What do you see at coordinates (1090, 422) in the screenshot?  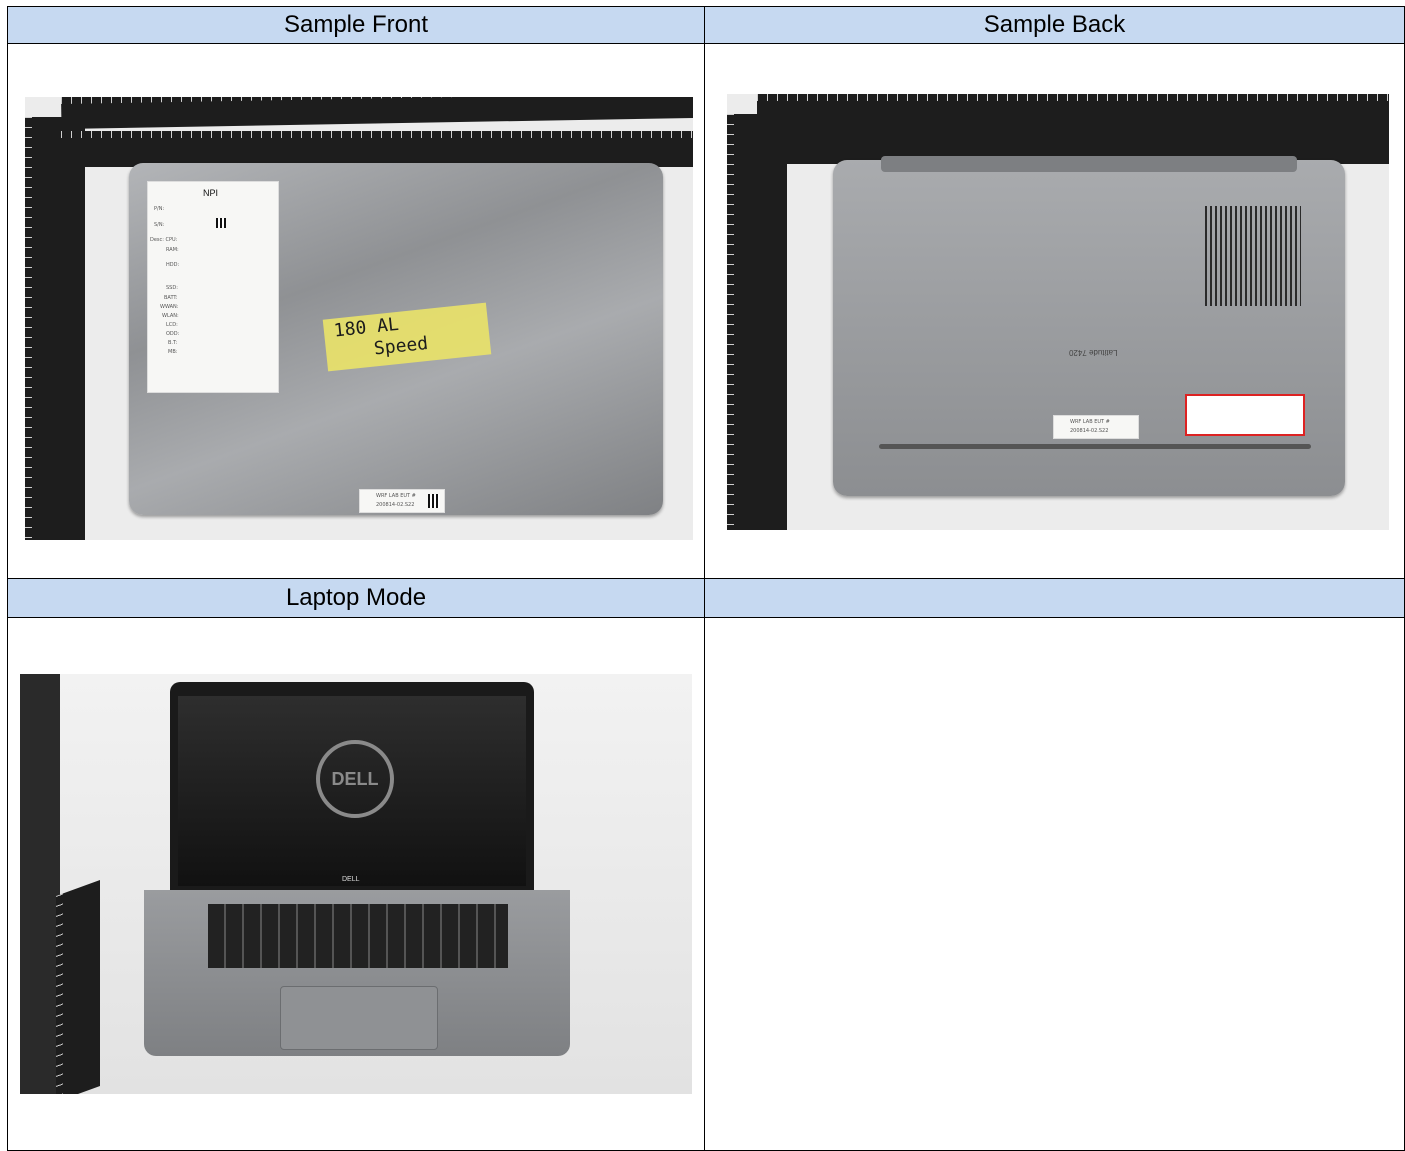 I see `eut-label-back-text: WRF LAB EUT #` at bounding box center [1090, 422].